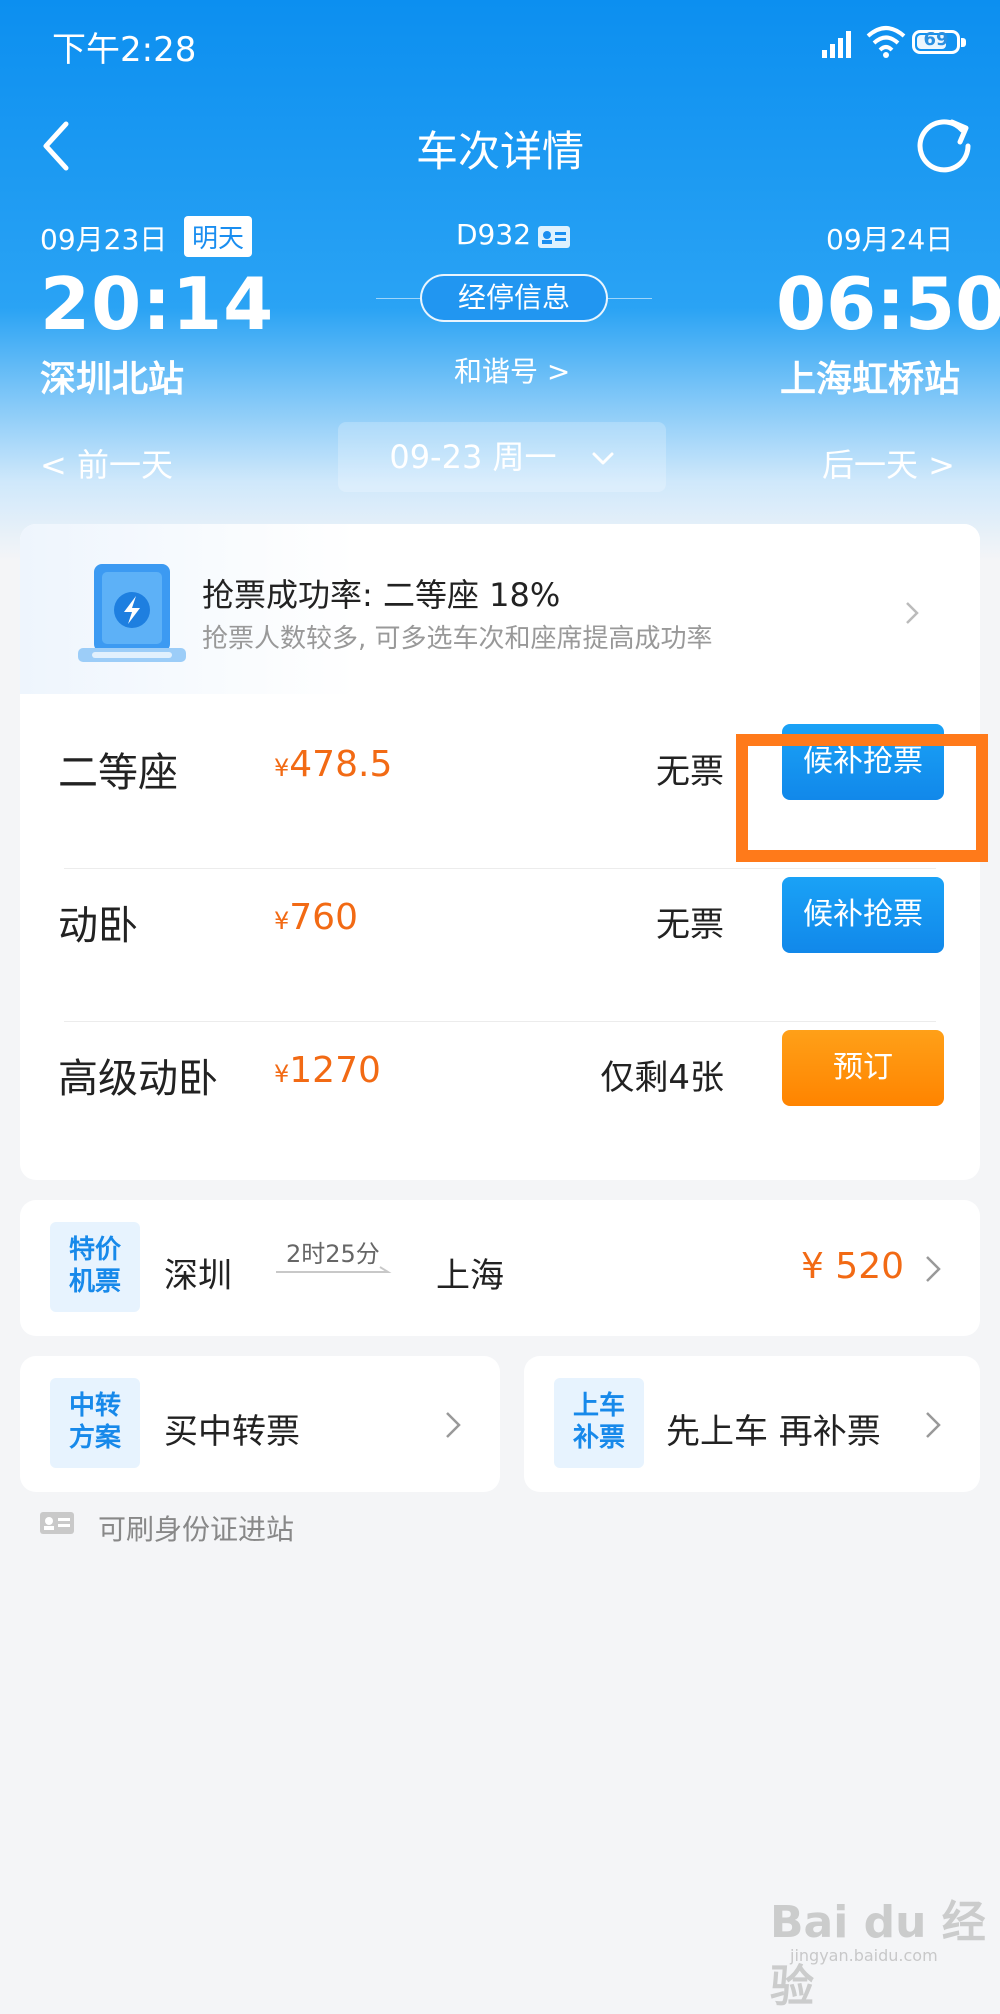 This screenshot has height=2014, width=1000. What do you see at coordinates (58, 146) in the screenshot?
I see `back-icon` at bounding box center [58, 146].